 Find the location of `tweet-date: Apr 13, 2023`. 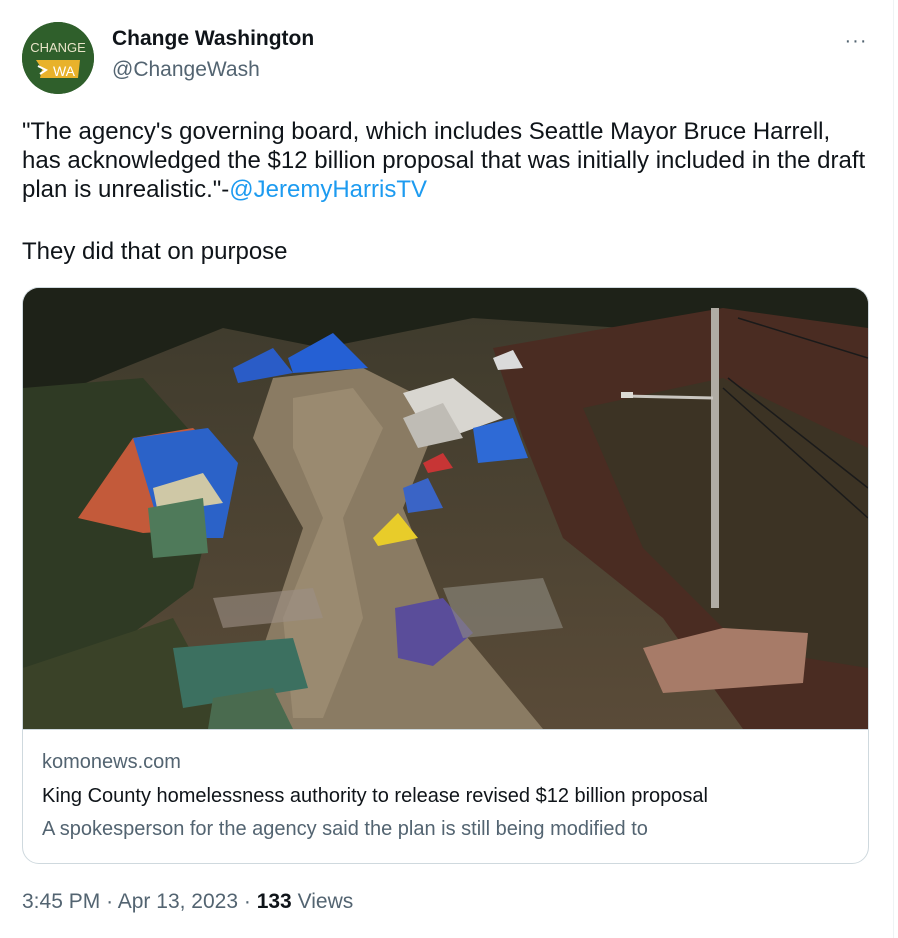

tweet-date: Apr 13, 2023 is located at coordinates (178, 901).